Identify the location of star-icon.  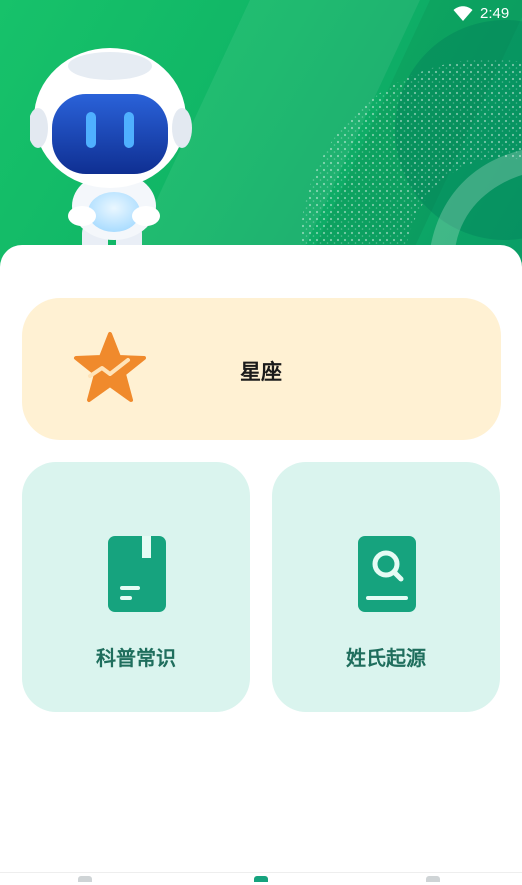
(110, 367).